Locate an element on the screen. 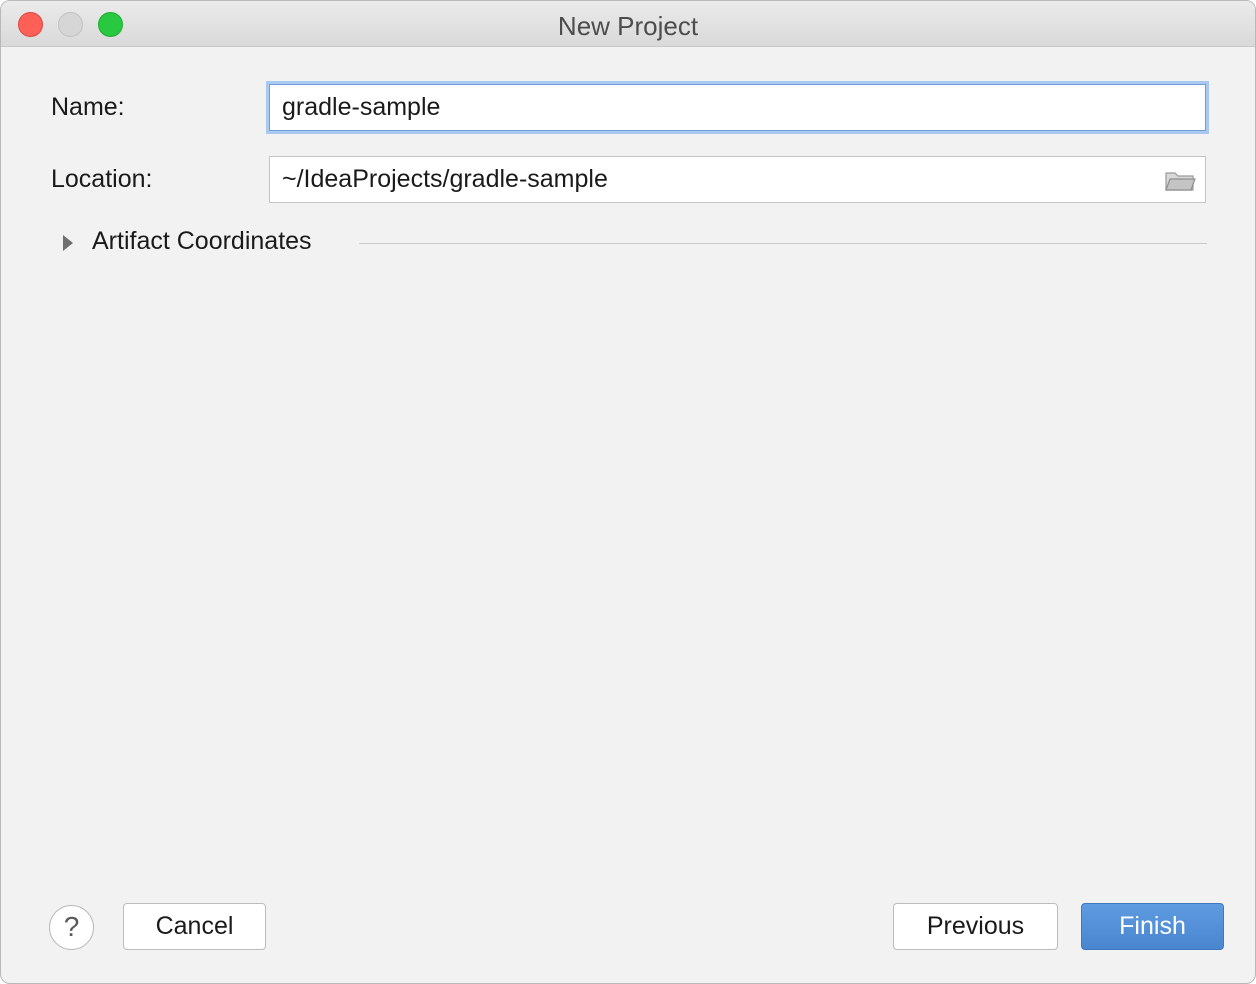 The height and width of the screenshot is (984, 1256). previous-button: Previous is located at coordinates (975, 926).